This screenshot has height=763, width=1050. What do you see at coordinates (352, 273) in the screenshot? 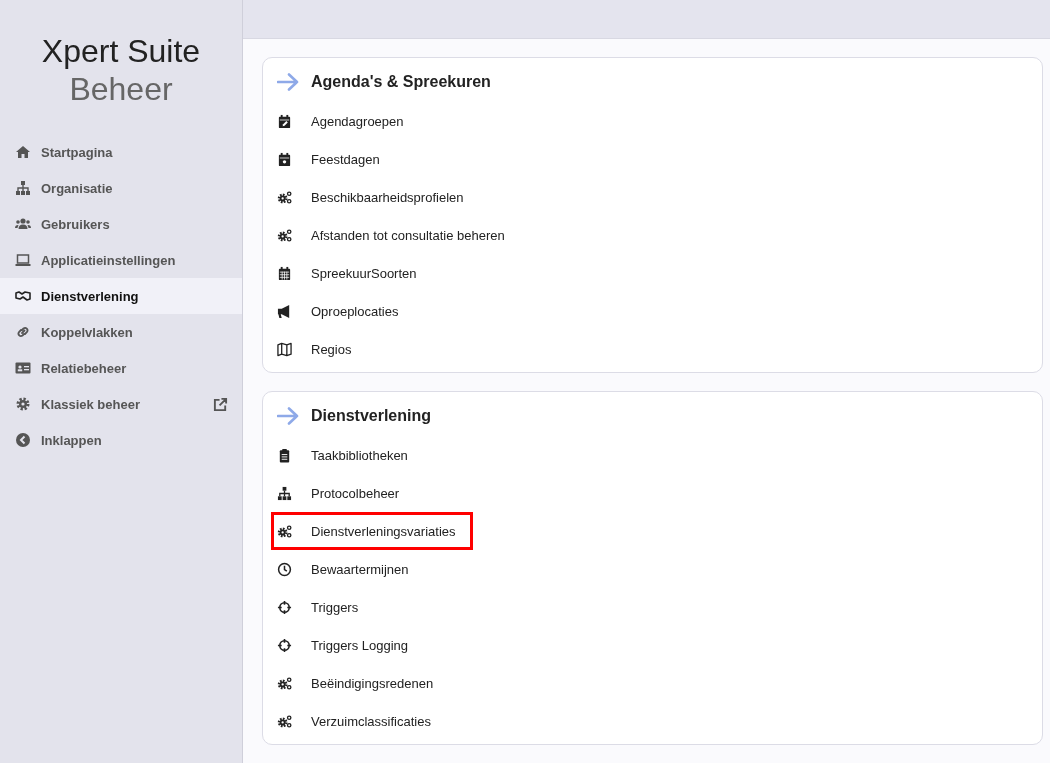
I see `menu-link: SpreekuurSoorten` at bounding box center [352, 273].